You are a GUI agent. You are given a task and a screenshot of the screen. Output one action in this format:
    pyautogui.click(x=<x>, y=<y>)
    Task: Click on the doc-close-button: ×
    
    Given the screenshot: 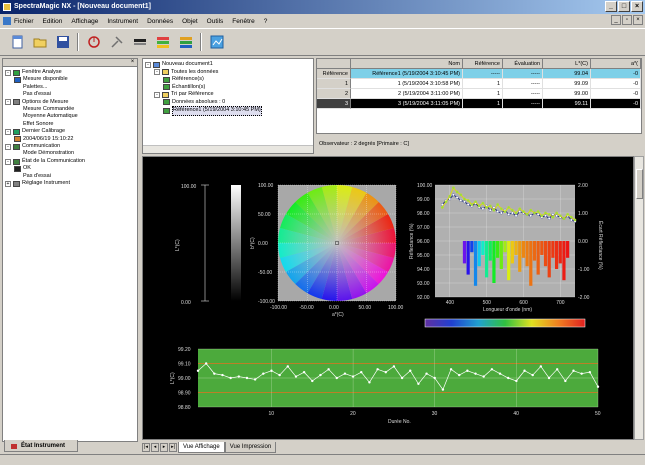 What is the action you would take?
    pyautogui.click(x=638, y=20)
    